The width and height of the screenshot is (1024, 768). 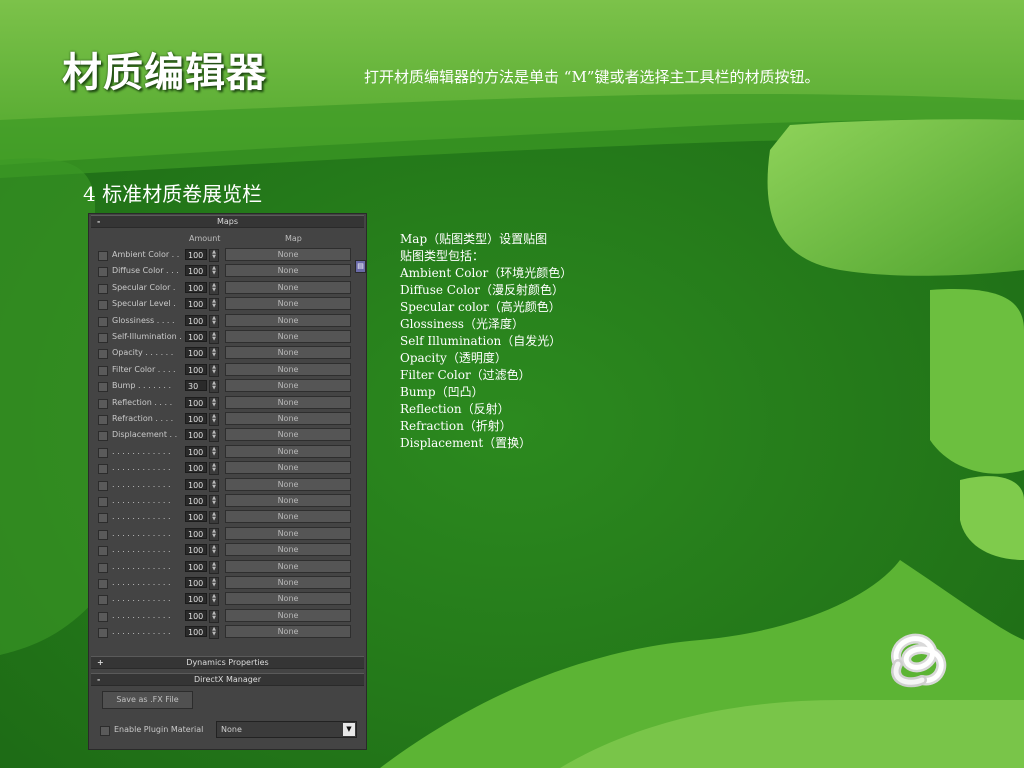 What do you see at coordinates (227, 221) in the screenshot?
I see `maps-rollout-header: - Maps` at bounding box center [227, 221].